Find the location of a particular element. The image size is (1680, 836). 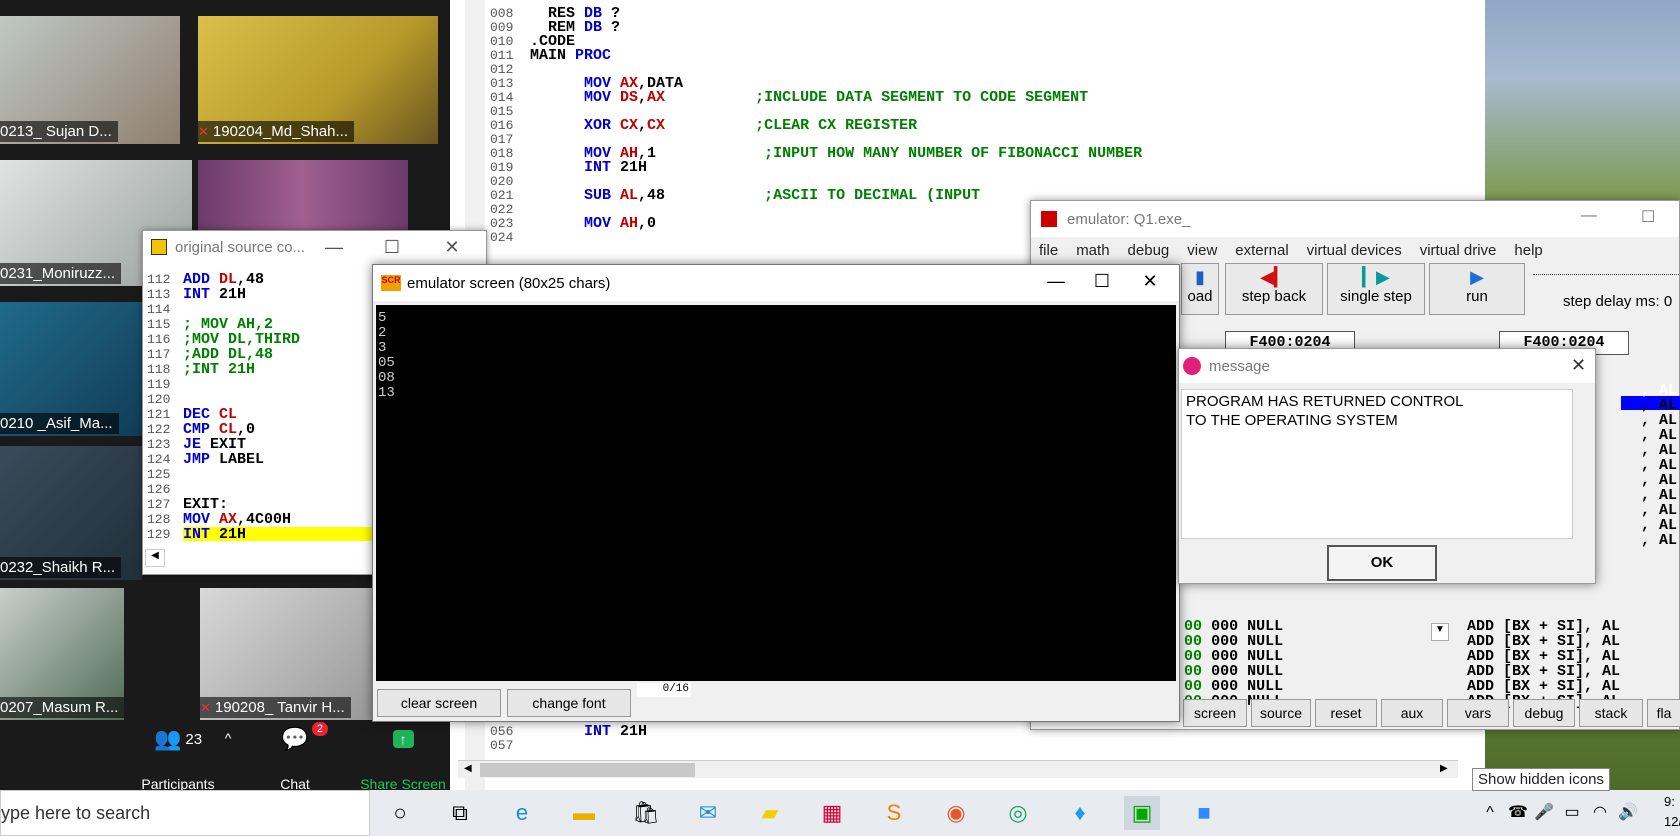

line-number: 112 is located at coordinates (159, 279).